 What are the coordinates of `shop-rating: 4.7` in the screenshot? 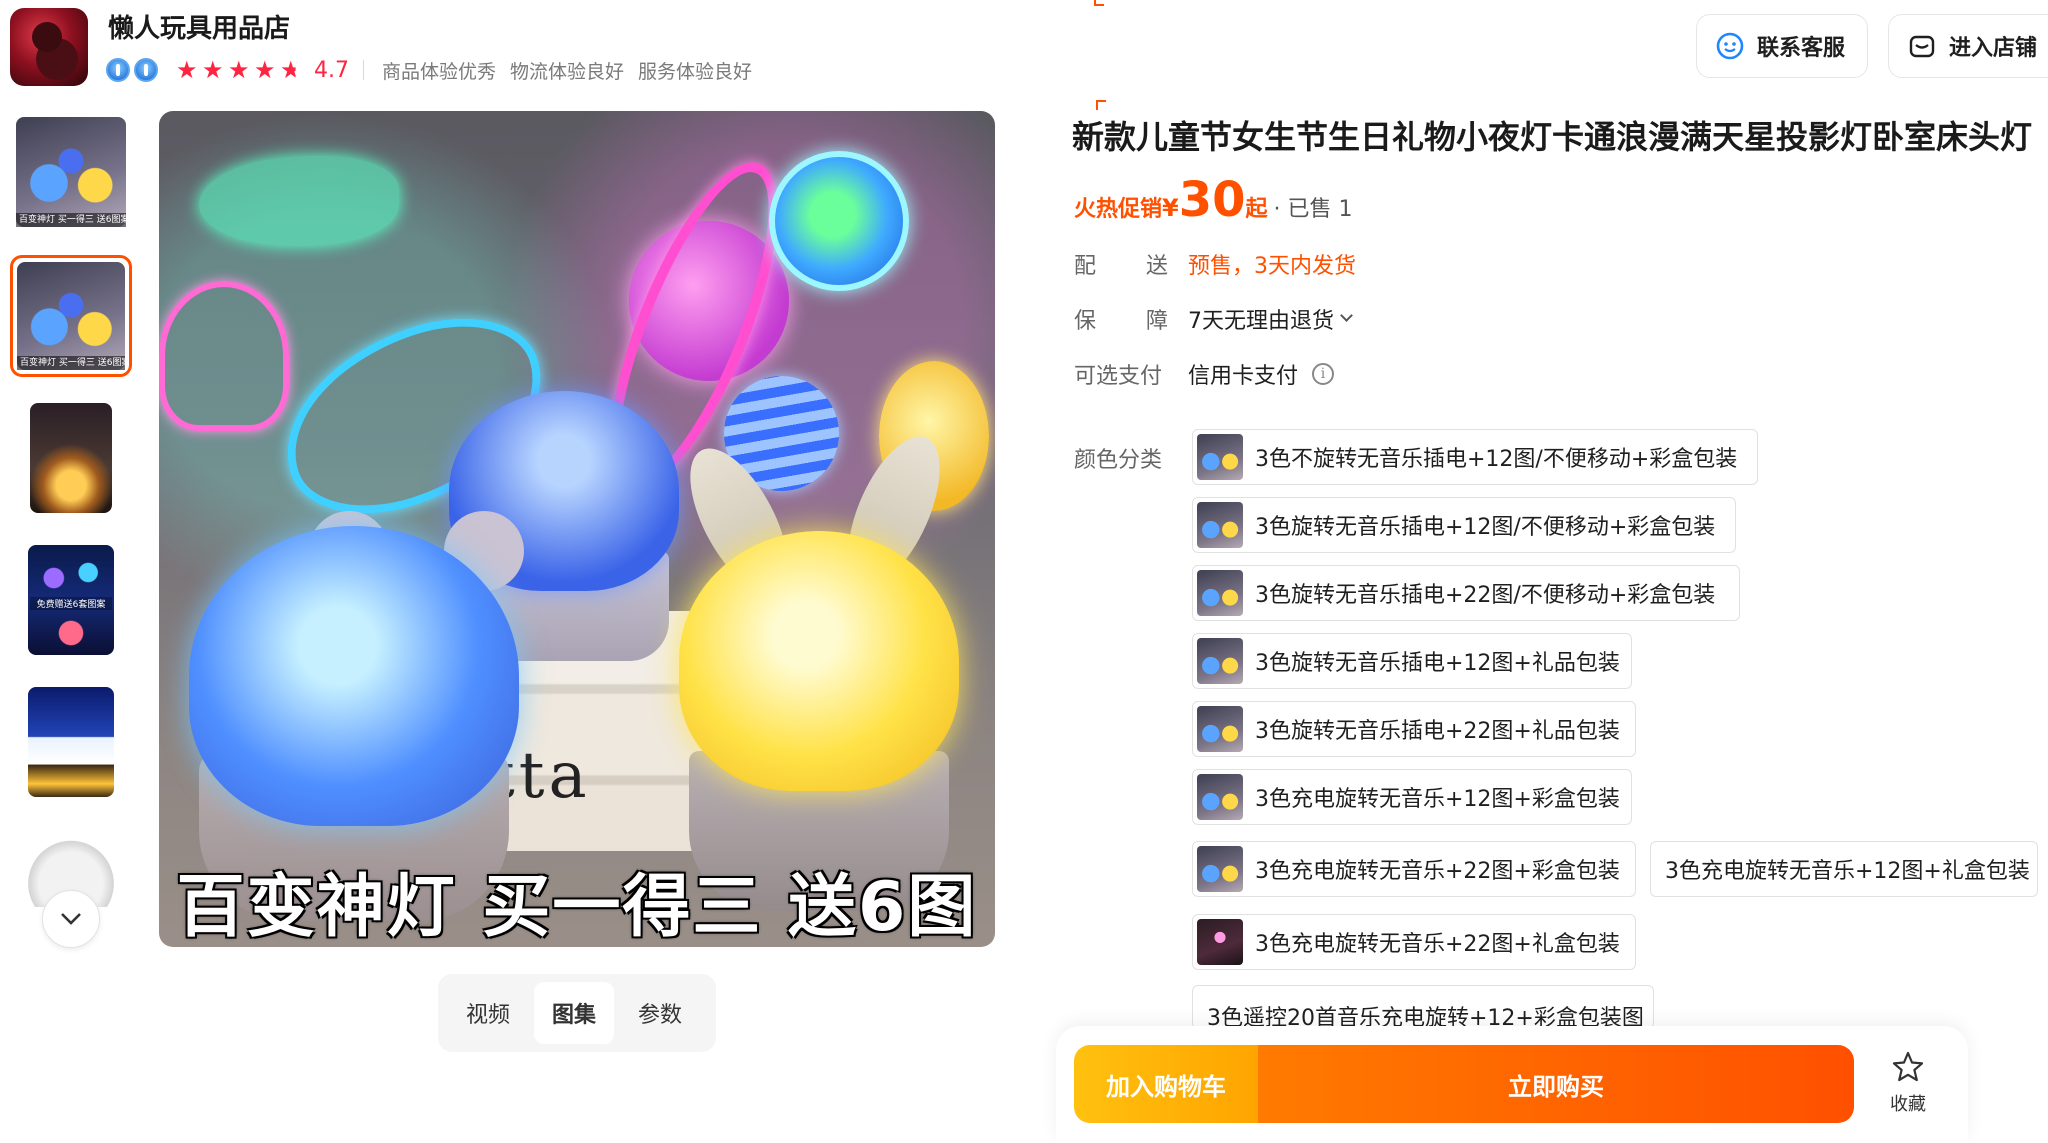 It's located at (331, 70).